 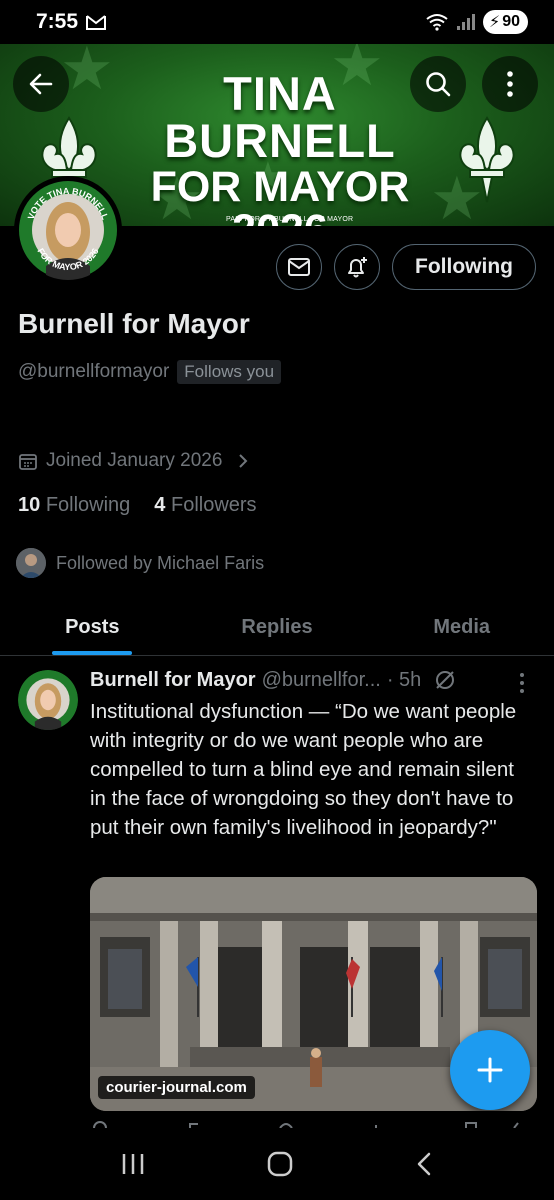 I want to click on joined-text: Joined January 2026, so click(x=134, y=460).